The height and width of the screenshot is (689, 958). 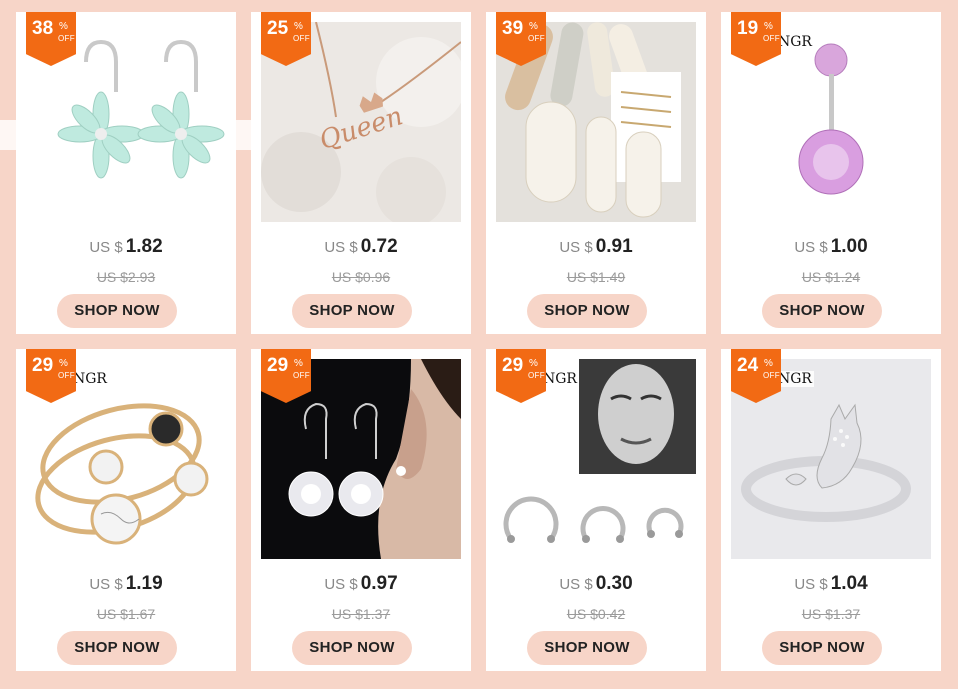 I want to click on sale-price: US $1.82, so click(x=126, y=247).